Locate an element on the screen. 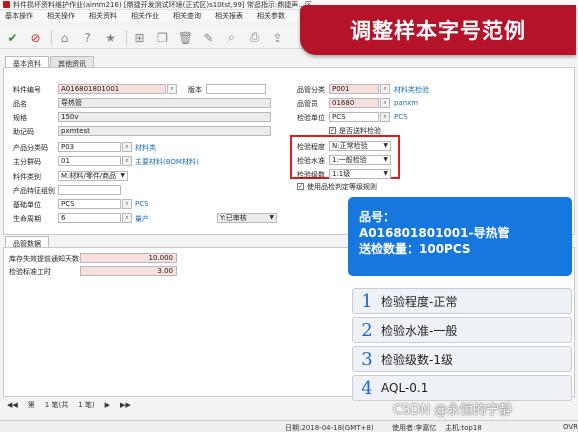  query-icon: ⌕ is located at coordinates (231, 37).